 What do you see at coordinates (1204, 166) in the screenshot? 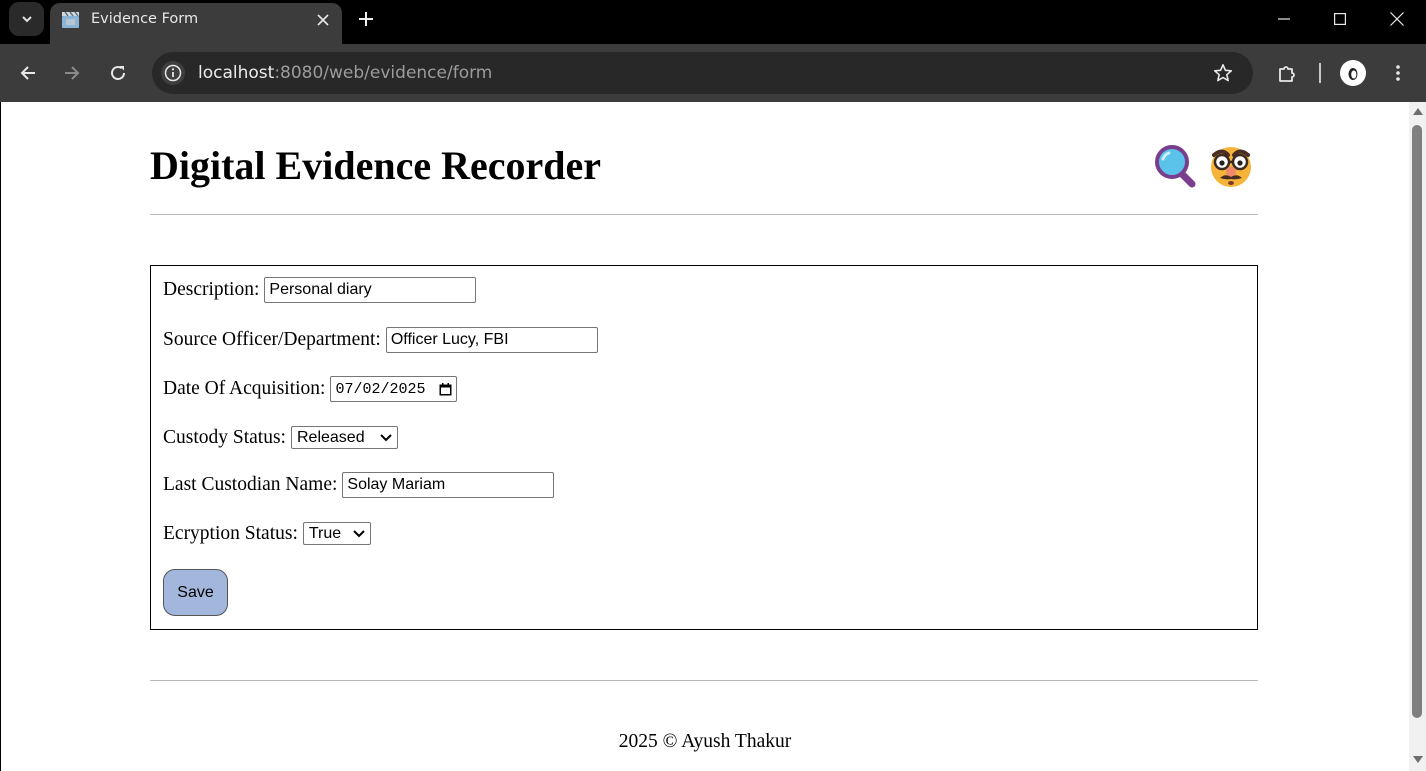
I see `header-icons` at bounding box center [1204, 166].